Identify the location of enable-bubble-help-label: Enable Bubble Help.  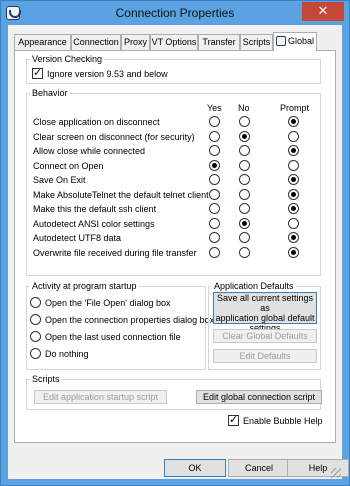
(283, 421).